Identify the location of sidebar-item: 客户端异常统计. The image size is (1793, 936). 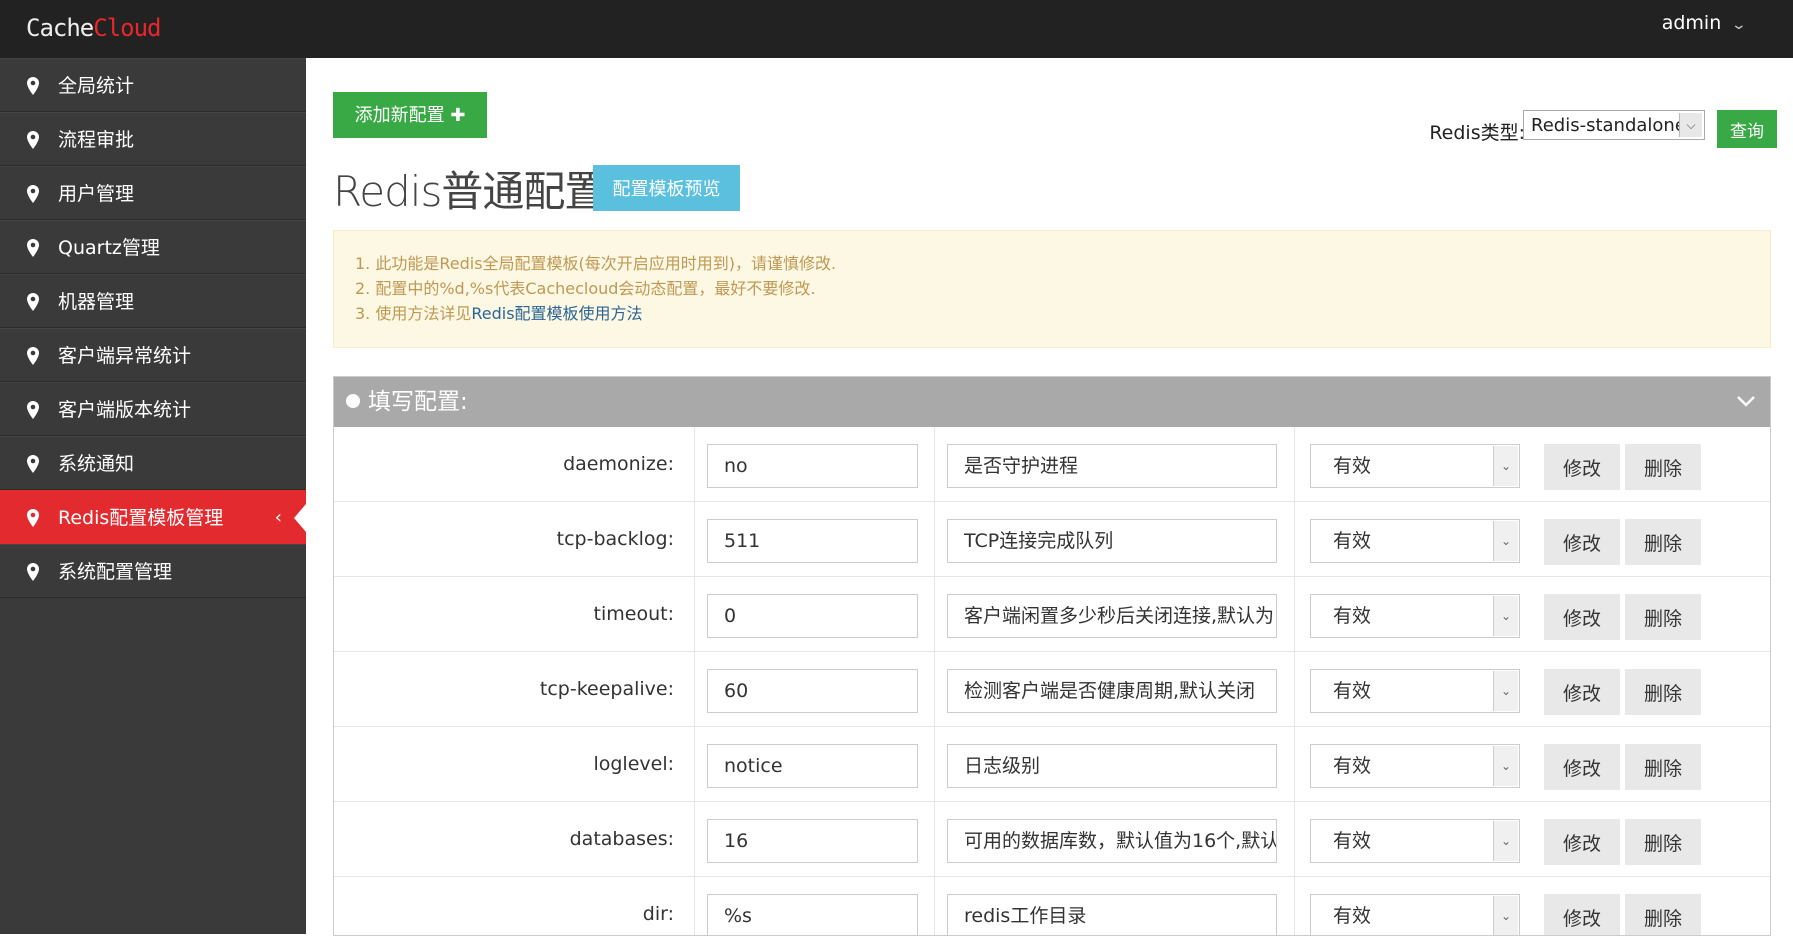
(153, 355).